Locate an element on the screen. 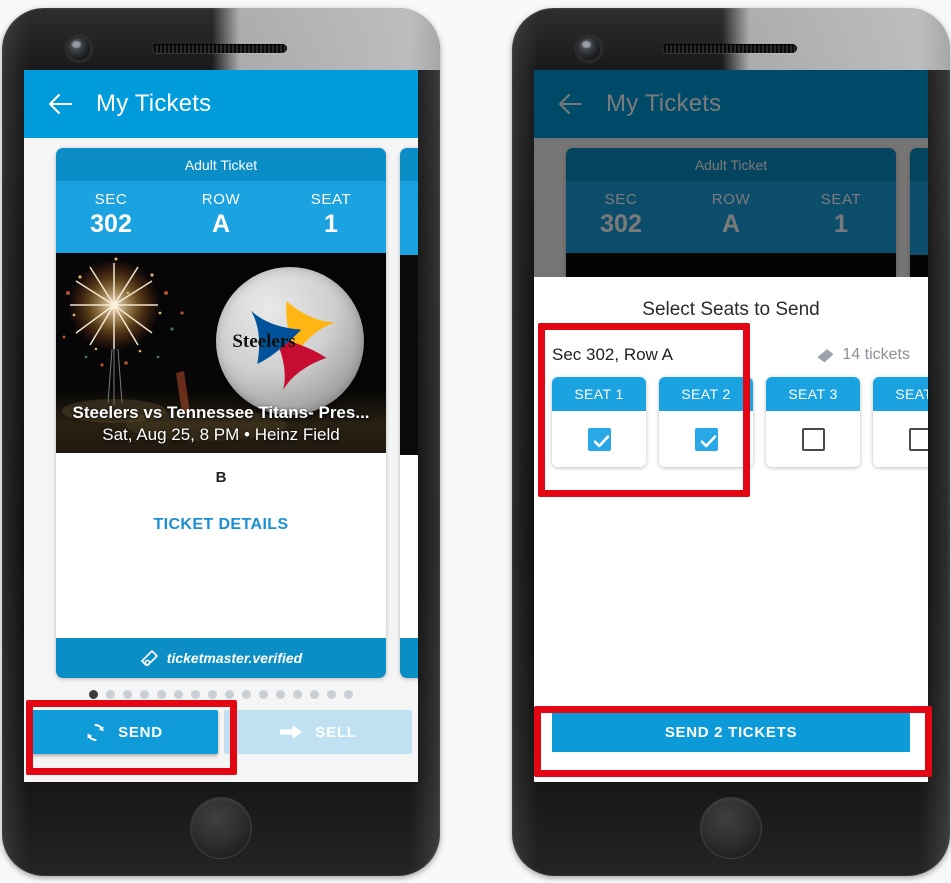 Image resolution: width=951 pixels, height=883 pixels. send-tickets-button: SEND 2 TICKETS is located at coordinates (731, 732).